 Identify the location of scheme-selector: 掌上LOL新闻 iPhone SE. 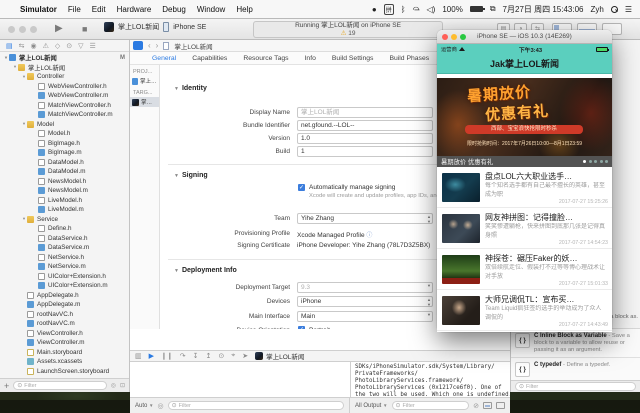
(155, 27).